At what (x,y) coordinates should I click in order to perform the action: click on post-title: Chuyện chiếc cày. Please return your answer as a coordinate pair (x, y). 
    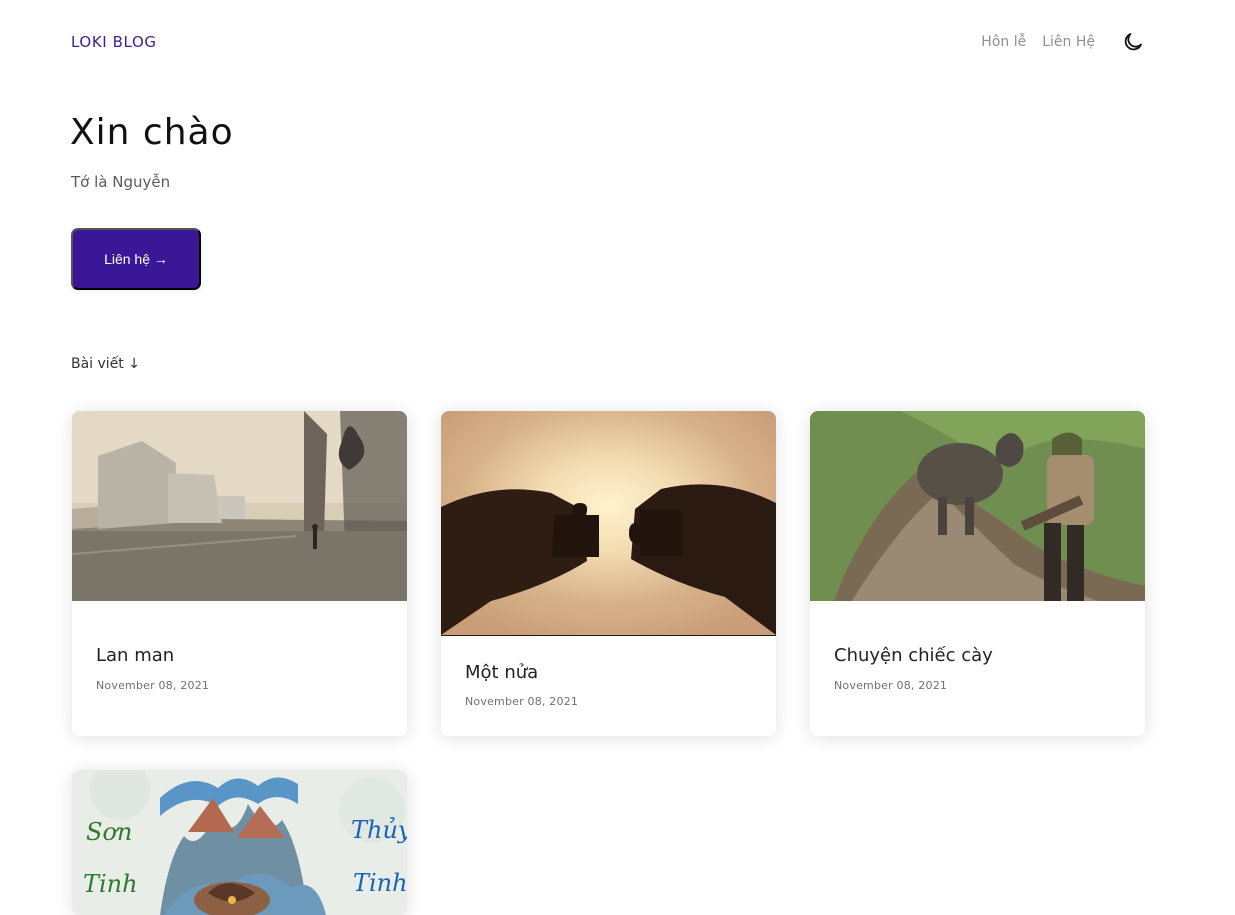
    Looking at the image, I should click on (913, 655).